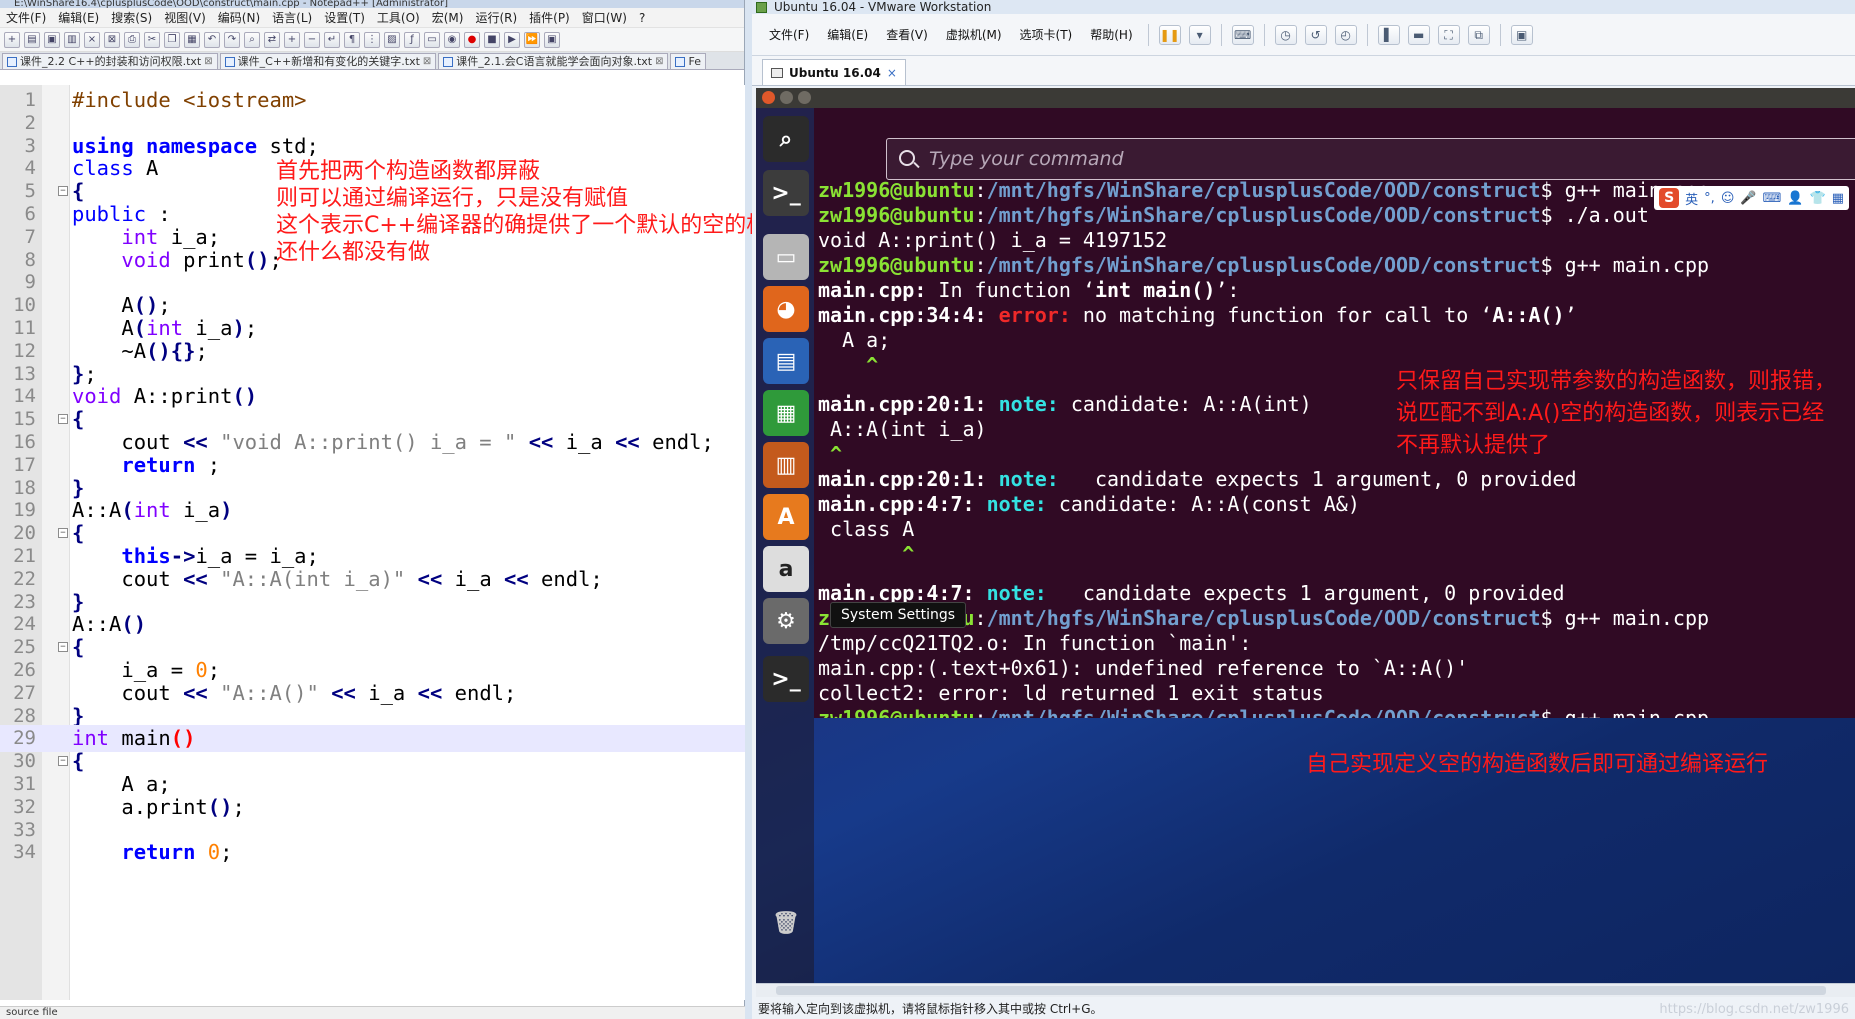 The width and height of the screenshot is (1855, 1019). Describe the element at coordinates (786, 139) in the screenshot. I see `search-icon: ⌕` at that location.